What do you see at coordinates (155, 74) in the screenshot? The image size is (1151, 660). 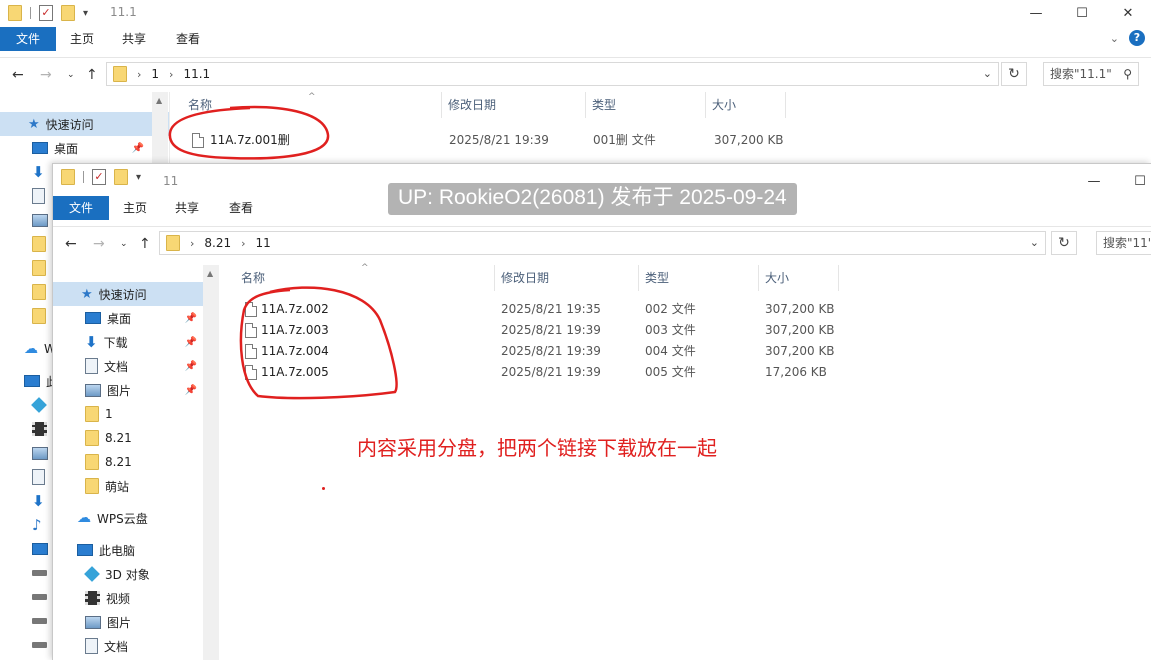 I see `breadcrumb-item: 1` at bounding box center [155, 74].